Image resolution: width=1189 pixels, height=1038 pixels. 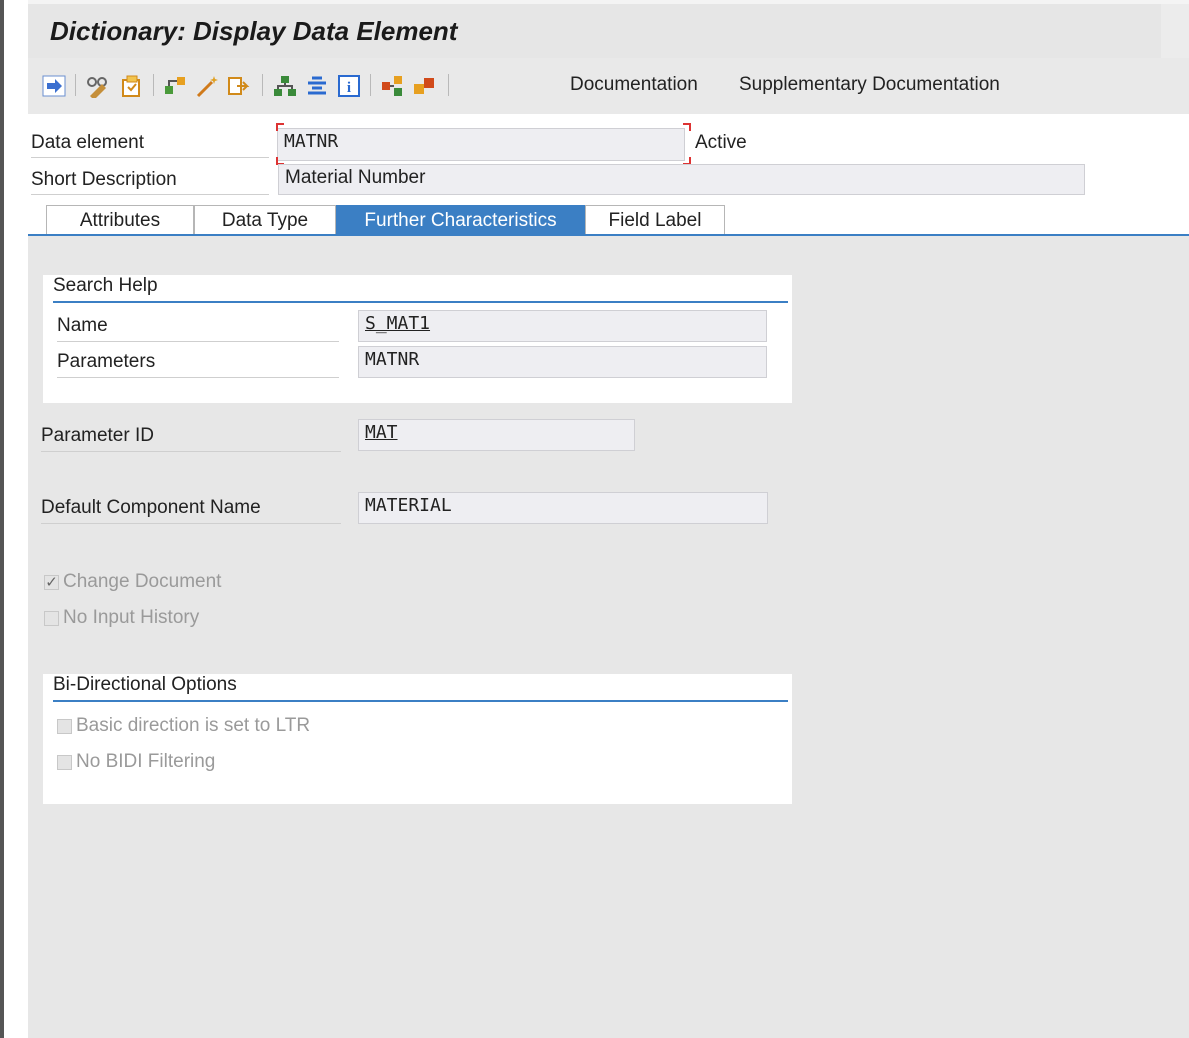 I want to click on basic-direction-option: Basic direction is set to LTR, so click(x=183, y=726).